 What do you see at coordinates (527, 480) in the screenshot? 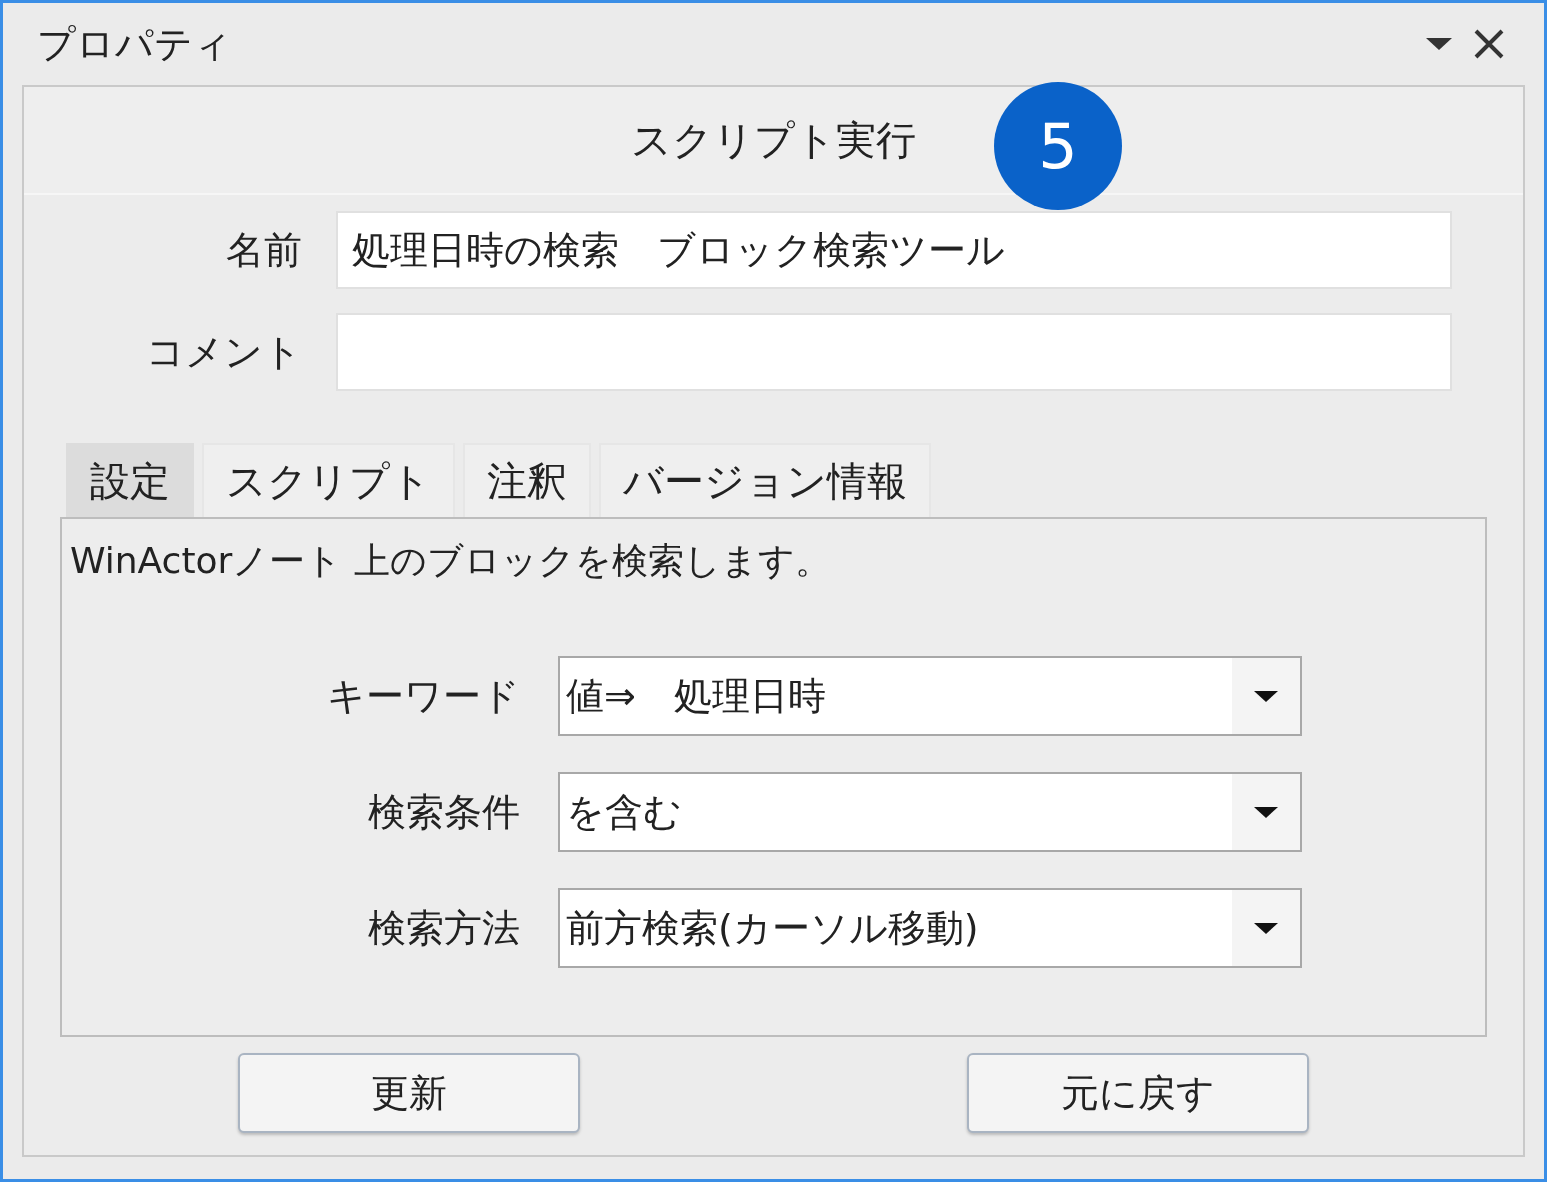
I see `tab: 注釈` at bounding box center [527, 480].